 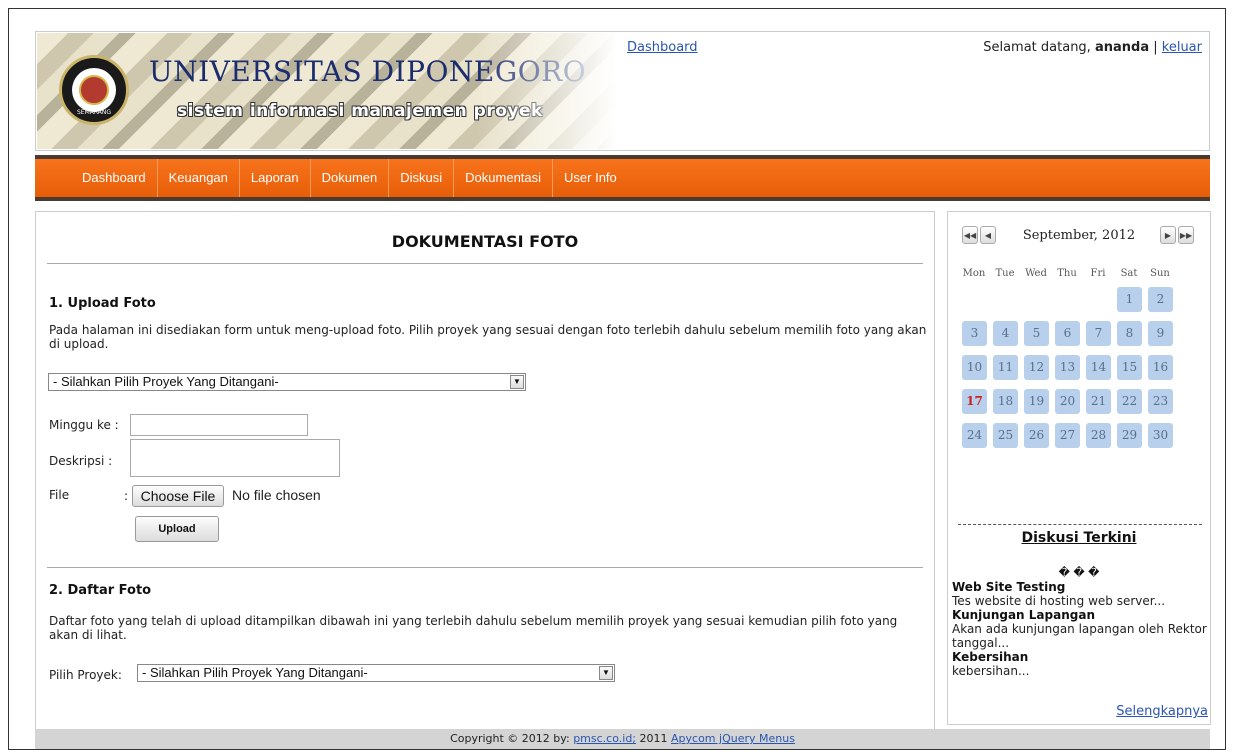 I want to click on calendar-day: 30, so click(x=1160, y=435).